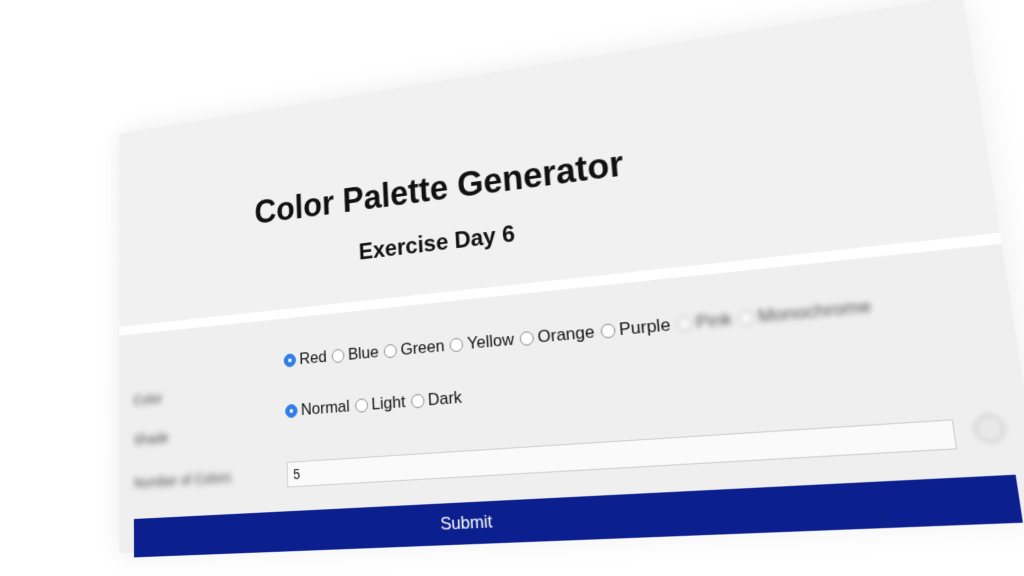 The image size is (1024, 576). I want to click on radio-option-pink: Pink, so click(704, 322).